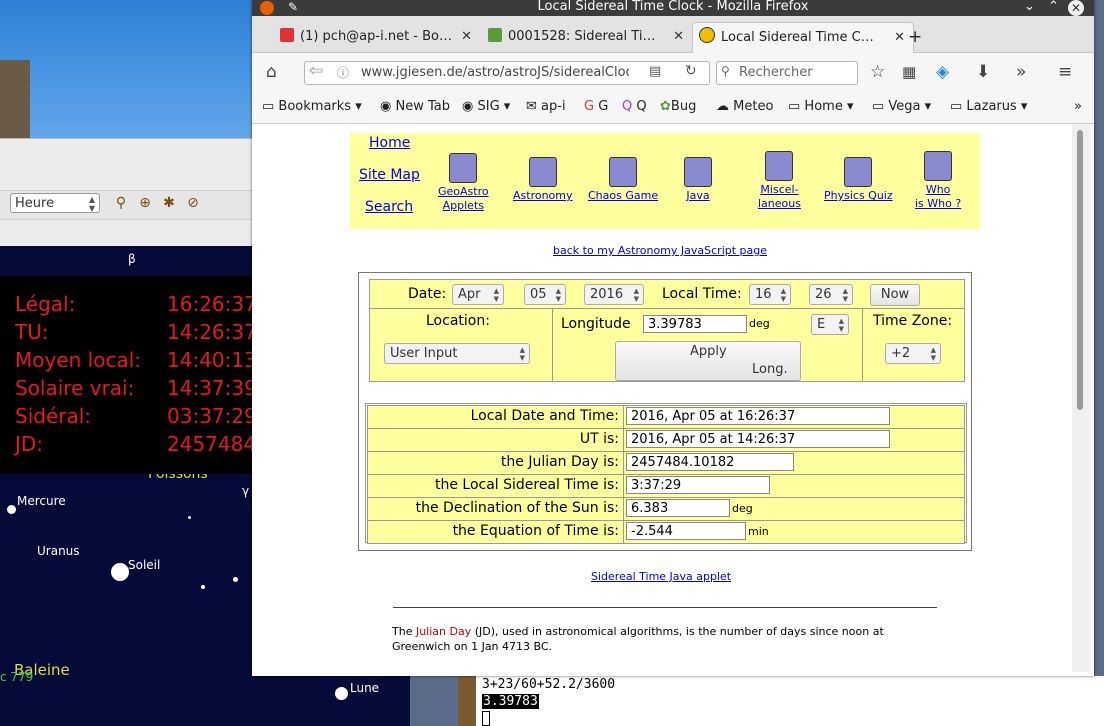 Image resolution: width=1104 pixels, height=726 pixels. What do you see at coordinates (909, 72) in the screenshot?
I see `reading-list-icon: ▦` at bounding box center [909, 72].